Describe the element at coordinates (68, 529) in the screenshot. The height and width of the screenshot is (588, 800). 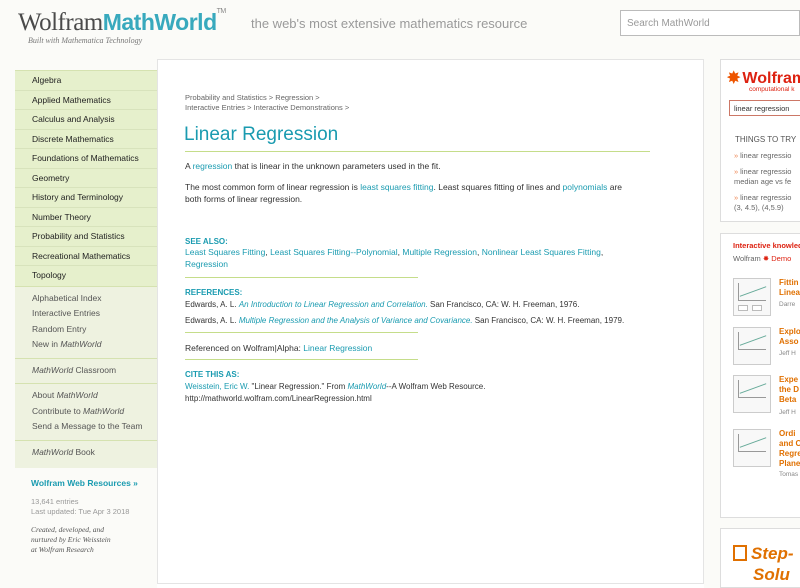
I see `credits-line-1: Created, developed, and` at that location.